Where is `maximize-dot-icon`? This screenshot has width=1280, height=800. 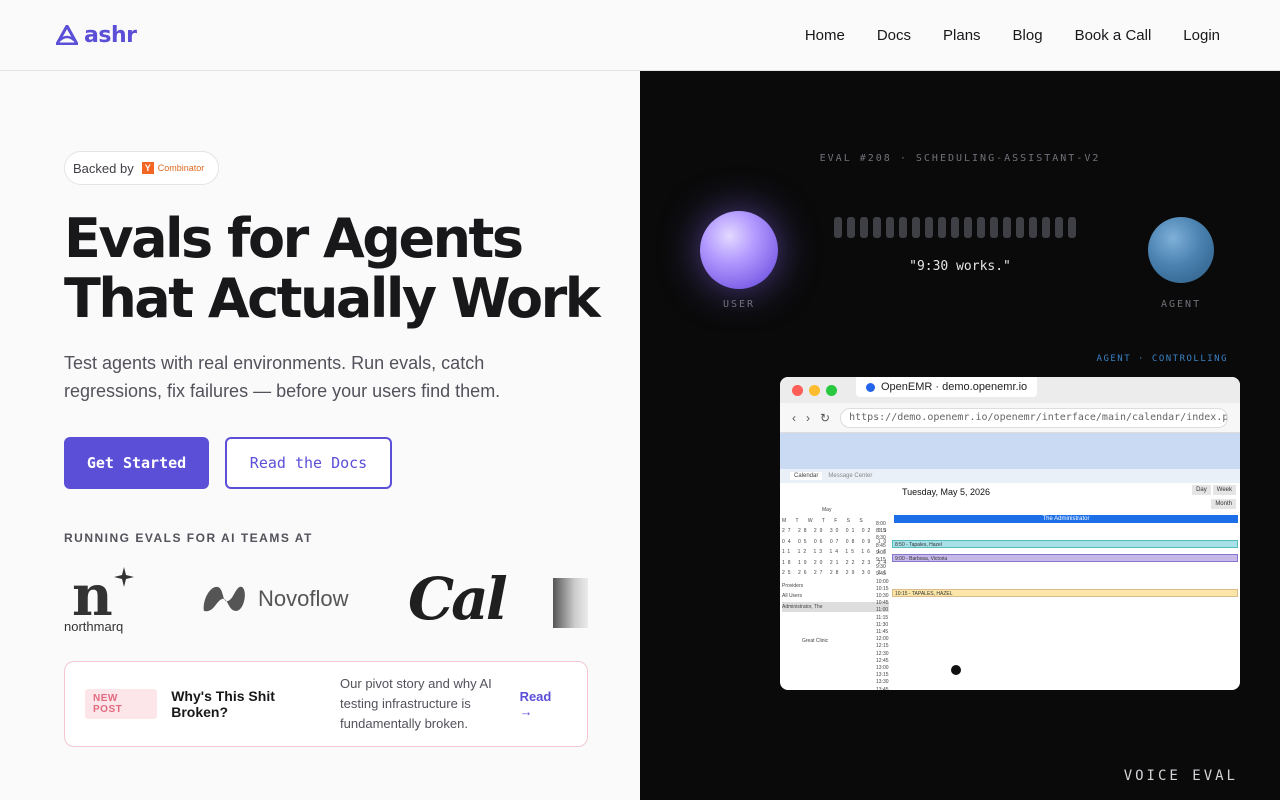
maximize-dot-icon is located at coordinates (831, 390).